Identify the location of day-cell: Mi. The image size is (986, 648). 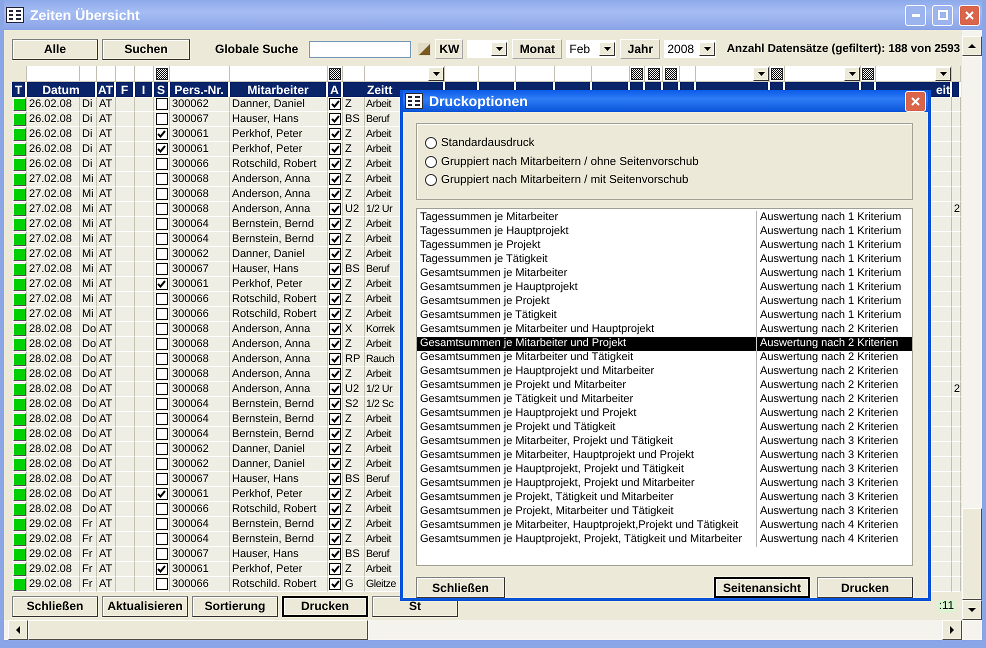
(88, 314).